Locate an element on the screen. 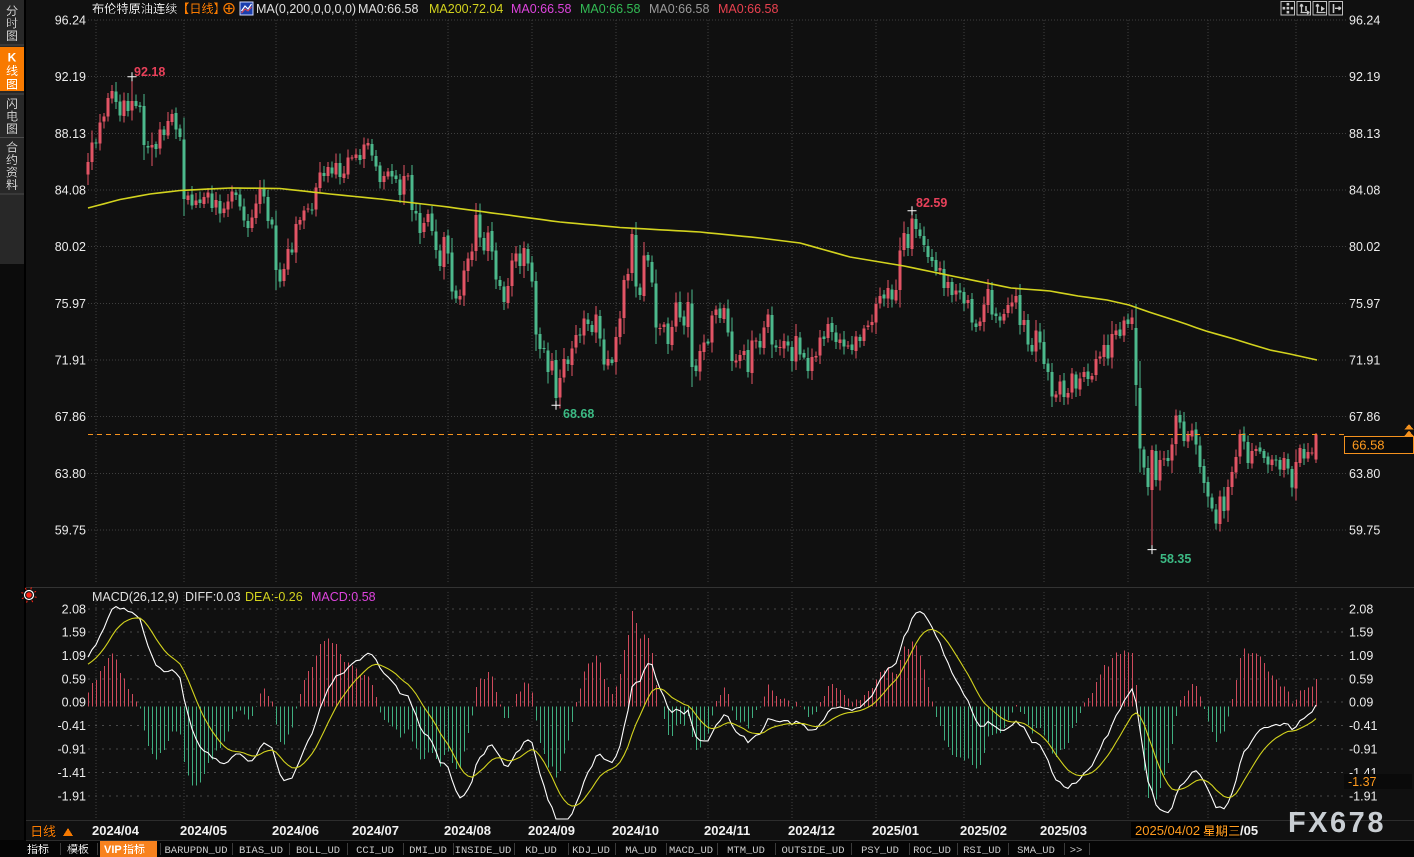 The image size is (1414, 857). svg-text: 2024/04 is located at coordinates (116, 830).